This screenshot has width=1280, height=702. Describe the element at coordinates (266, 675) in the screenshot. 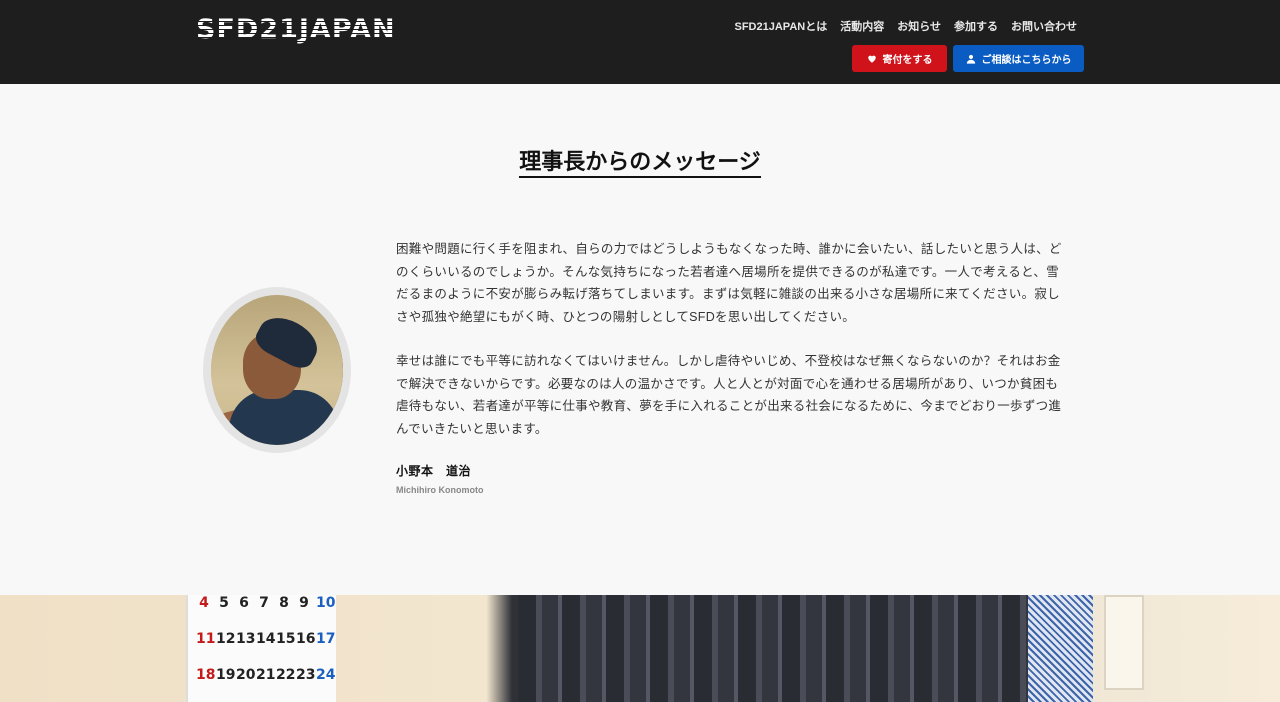

I see `calendar-week: 18 19 20 21 22 23 24` at that location.